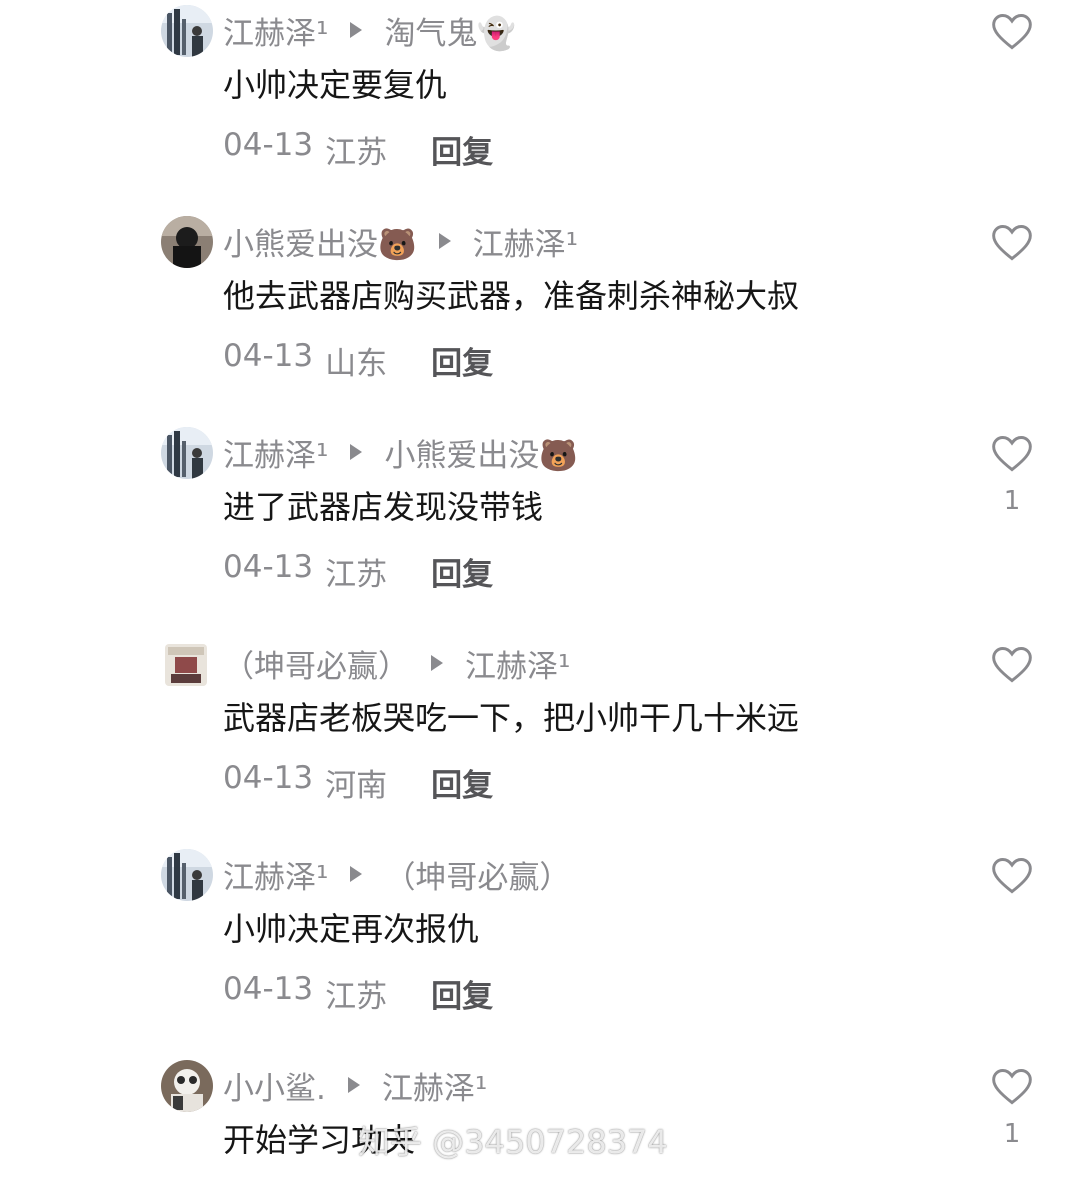  Describe the element at coordinates (274, 1085) in the screenshot. I see `username: 小小鲨.` at that location.